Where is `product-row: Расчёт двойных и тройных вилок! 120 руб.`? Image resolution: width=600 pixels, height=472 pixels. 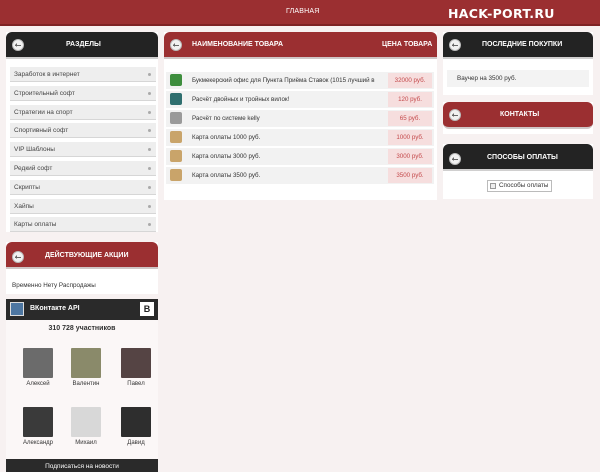
product-row: Расчёт двойных и тройных вилок! 120 руб. is located at coordinates (300, 99).